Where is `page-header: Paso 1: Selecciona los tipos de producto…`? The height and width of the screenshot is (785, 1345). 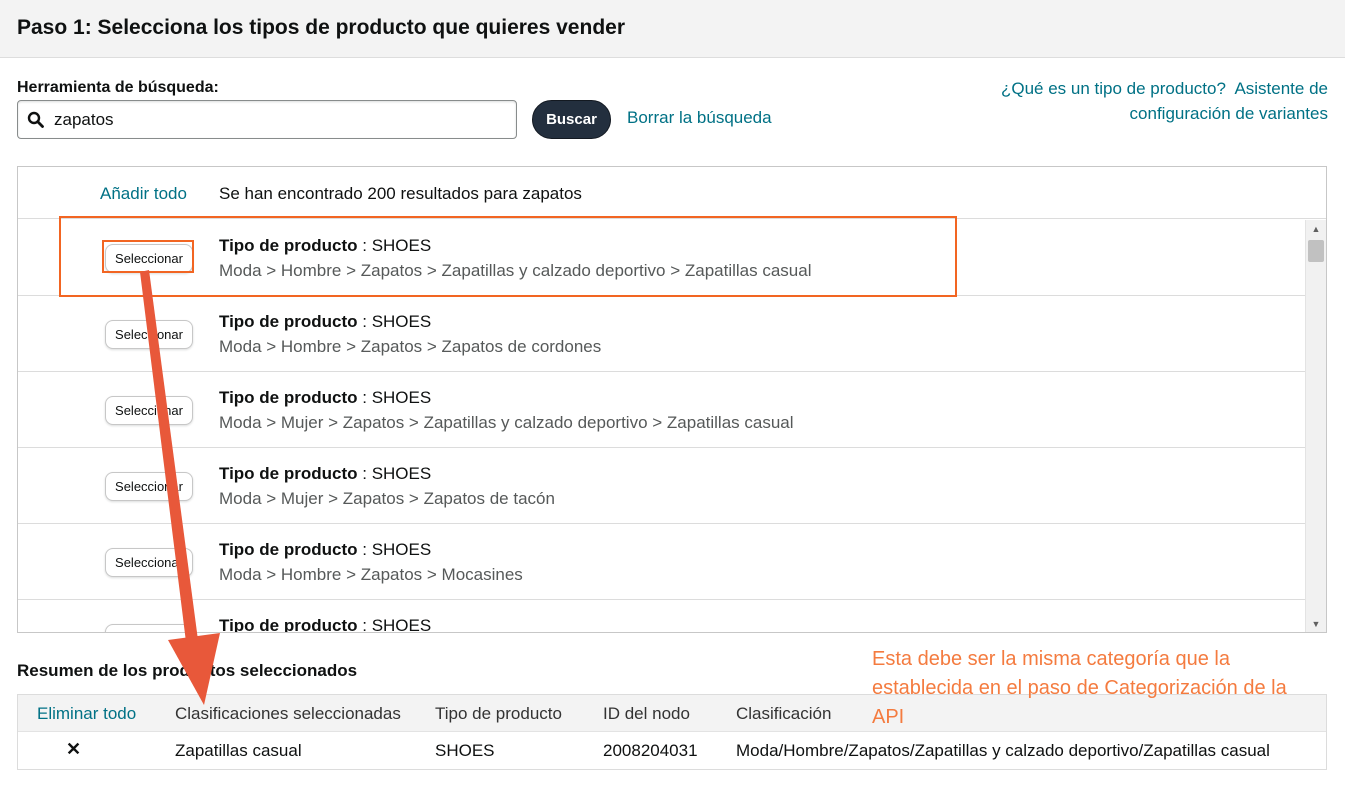
page-header: Paso 1: Selecciona los tipos de producto… is located at coordinates (672, 29).